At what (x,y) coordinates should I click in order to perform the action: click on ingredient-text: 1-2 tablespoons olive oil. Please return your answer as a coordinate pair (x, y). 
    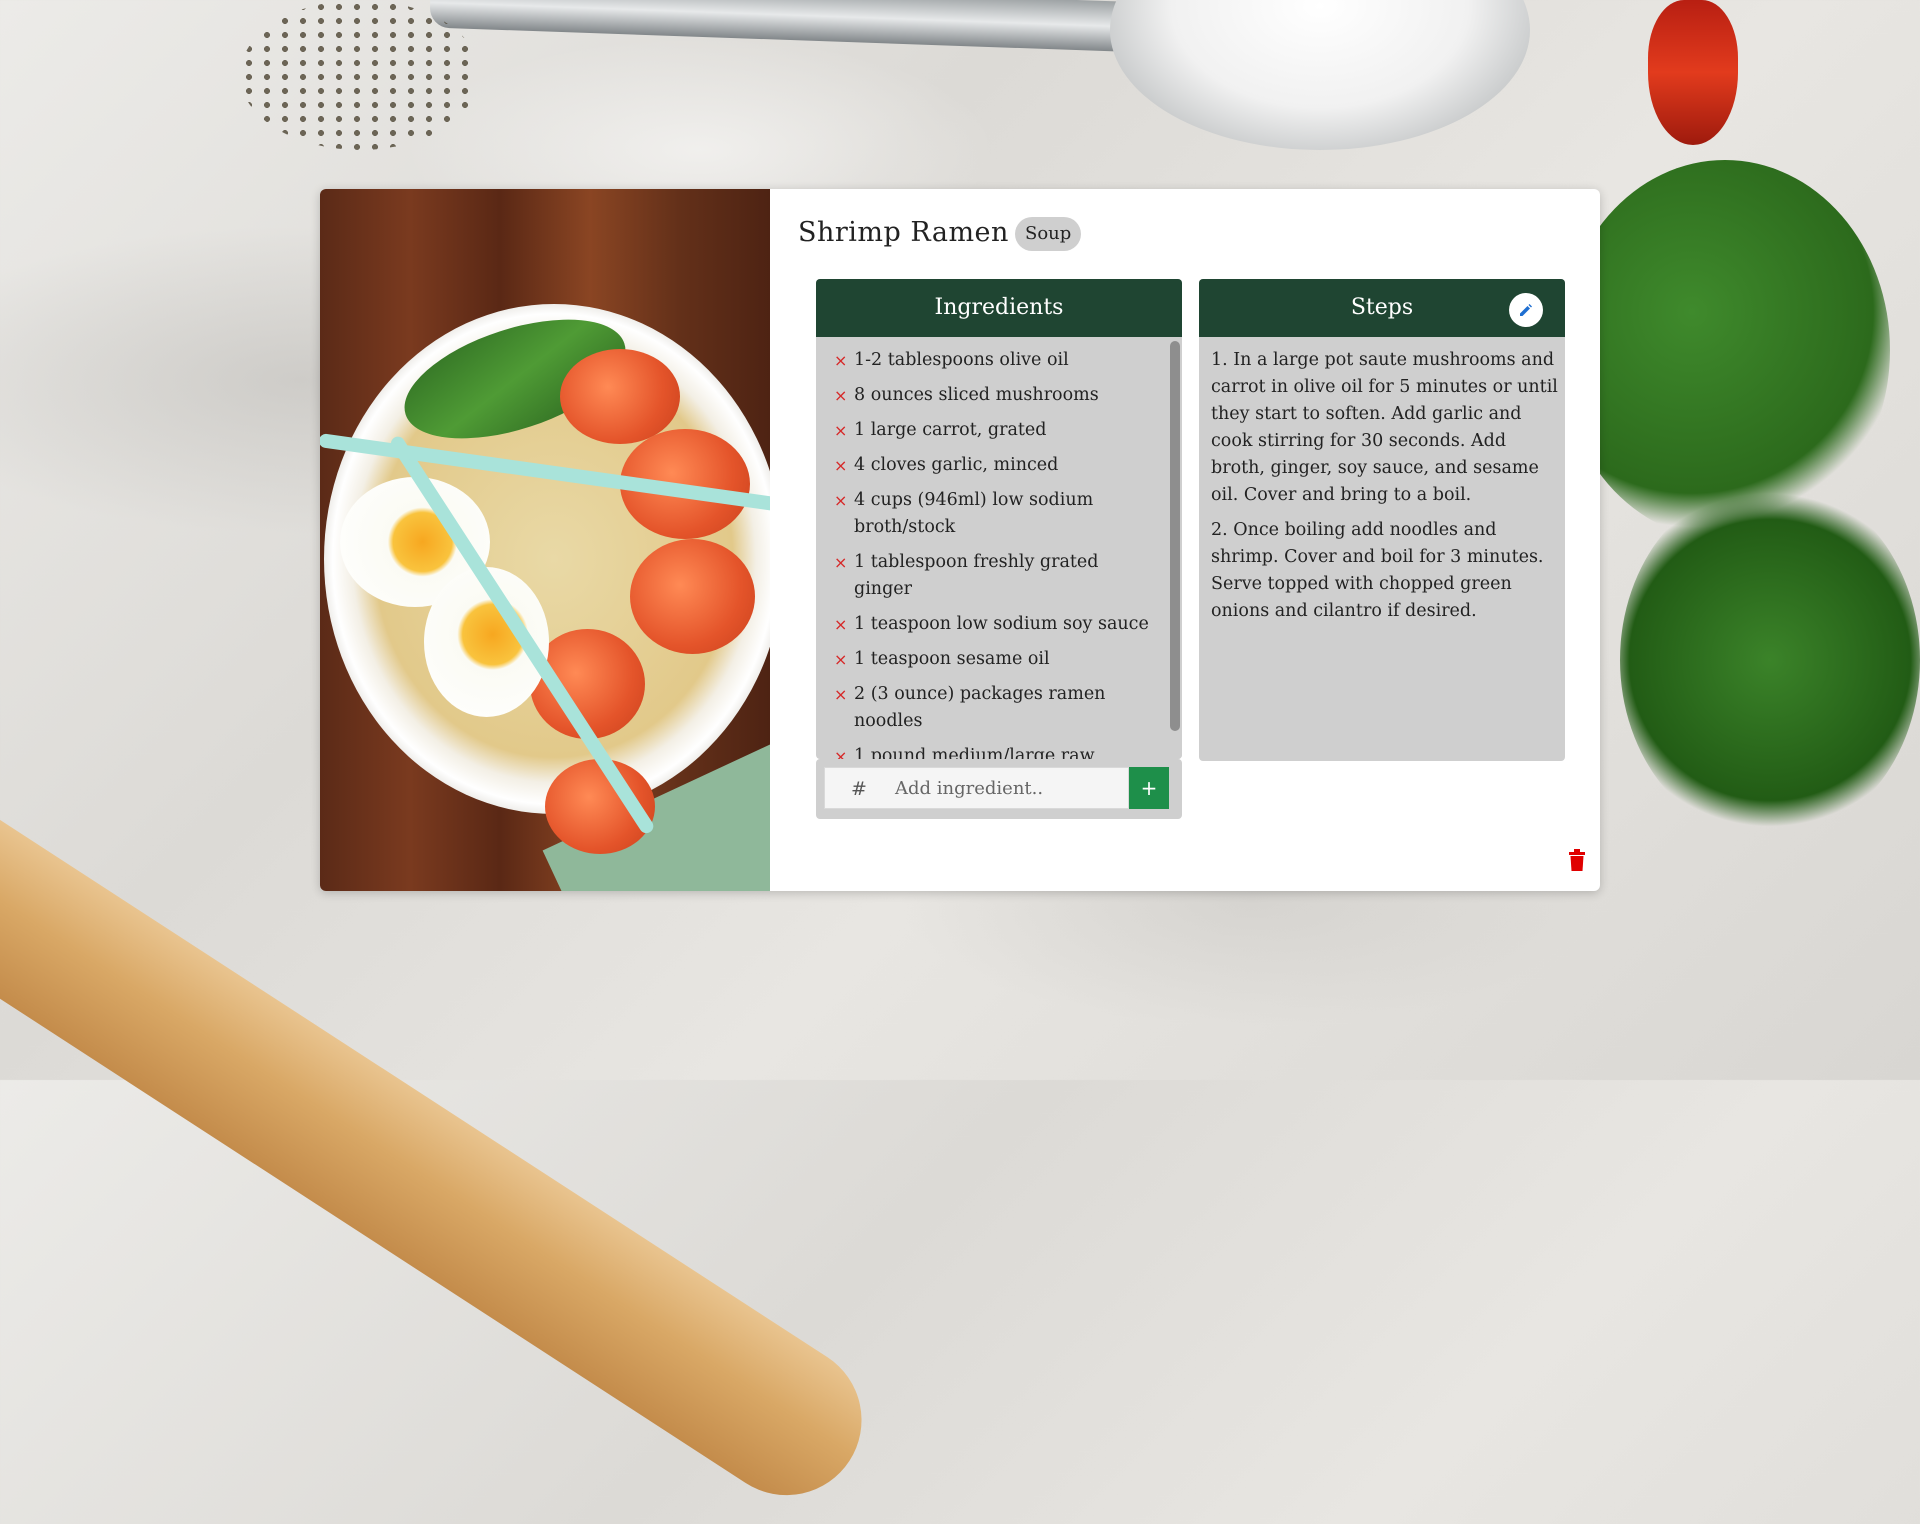
    Looking at the image, I should click on (961, 360).